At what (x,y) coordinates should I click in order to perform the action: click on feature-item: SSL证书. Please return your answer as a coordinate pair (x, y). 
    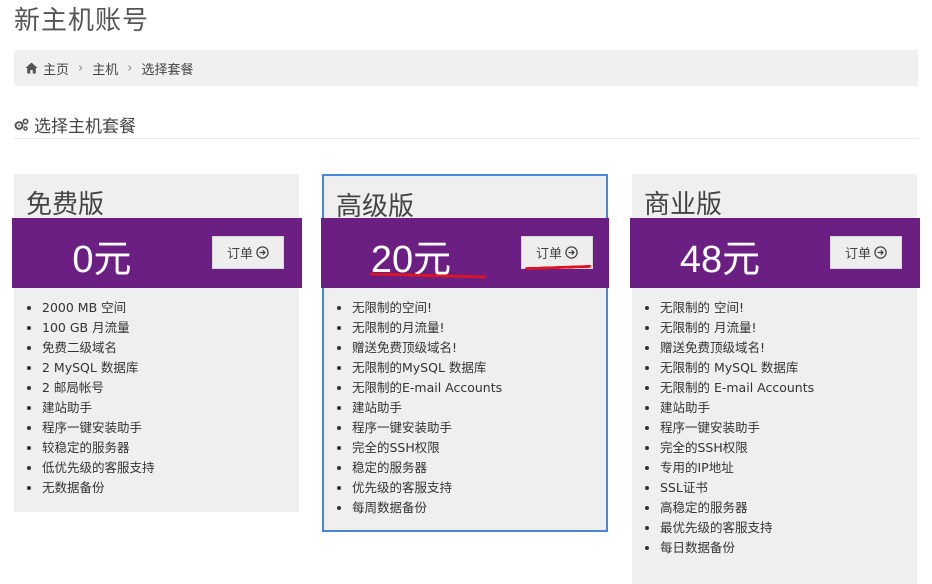
    Looking at the image, I should click on (737, 488).